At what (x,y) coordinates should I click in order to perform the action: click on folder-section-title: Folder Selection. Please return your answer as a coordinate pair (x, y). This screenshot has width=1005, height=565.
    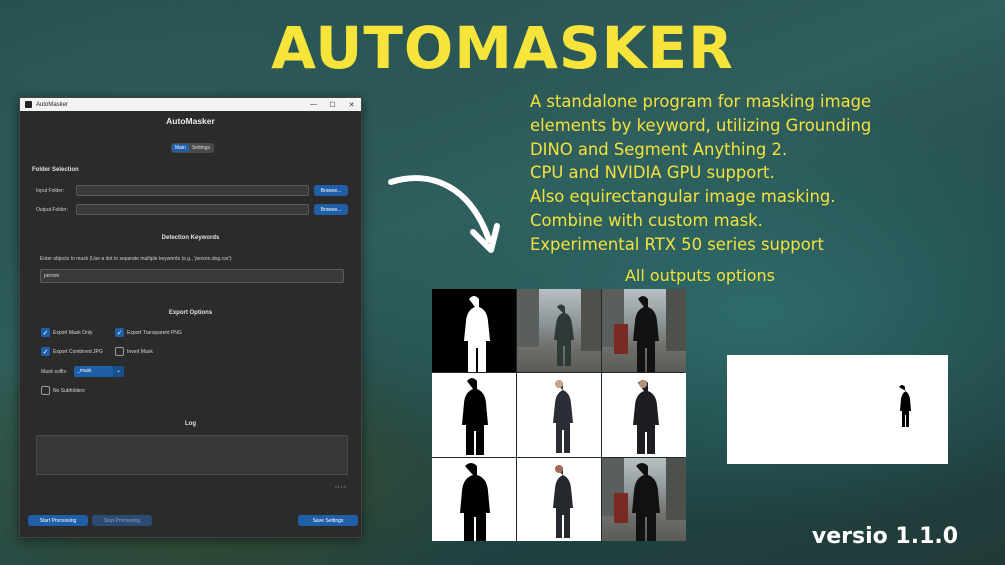
    Looking at the image, I should click on (55, 170).